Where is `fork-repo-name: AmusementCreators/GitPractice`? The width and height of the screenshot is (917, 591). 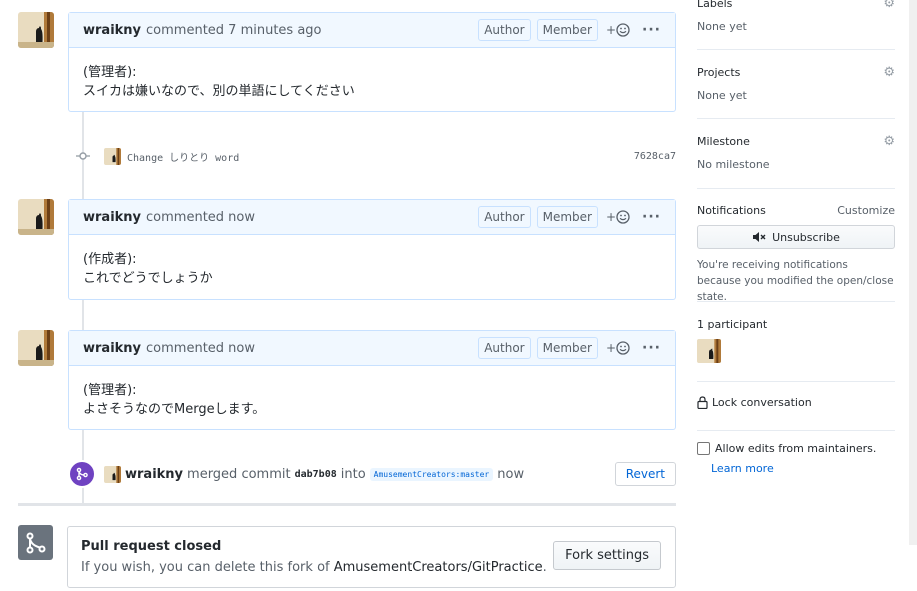
fork-repo-name: AmusementCreators/GitPractice is located at coordinates (438, 567).